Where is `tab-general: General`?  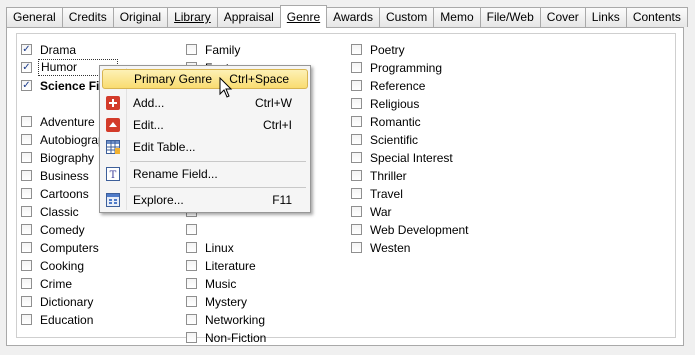
tab-general: General is located at coordinates (34, 17).